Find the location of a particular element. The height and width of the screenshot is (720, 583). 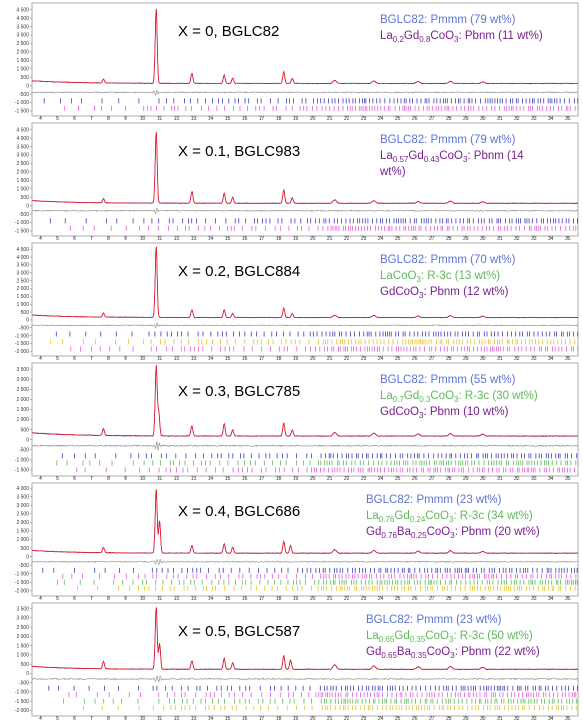

x-tick-label: 35 is located at coordinates (568, 718).